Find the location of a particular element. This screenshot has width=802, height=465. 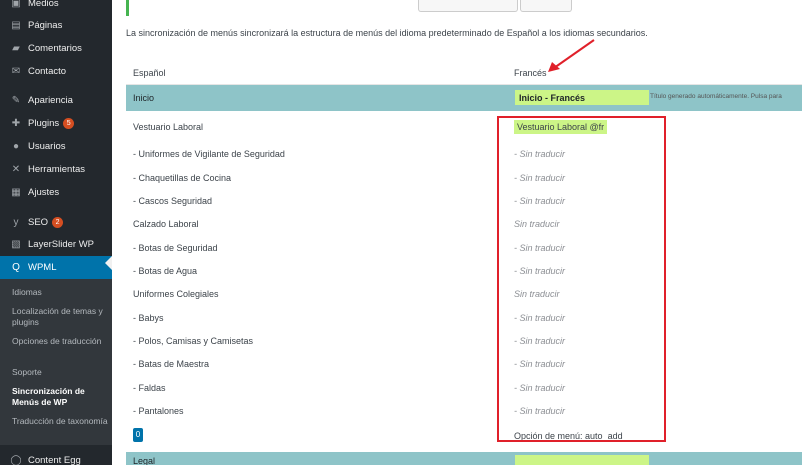

sidebar-item-apariencia: ✎ Apariencia is located at coordinates (56, 100).